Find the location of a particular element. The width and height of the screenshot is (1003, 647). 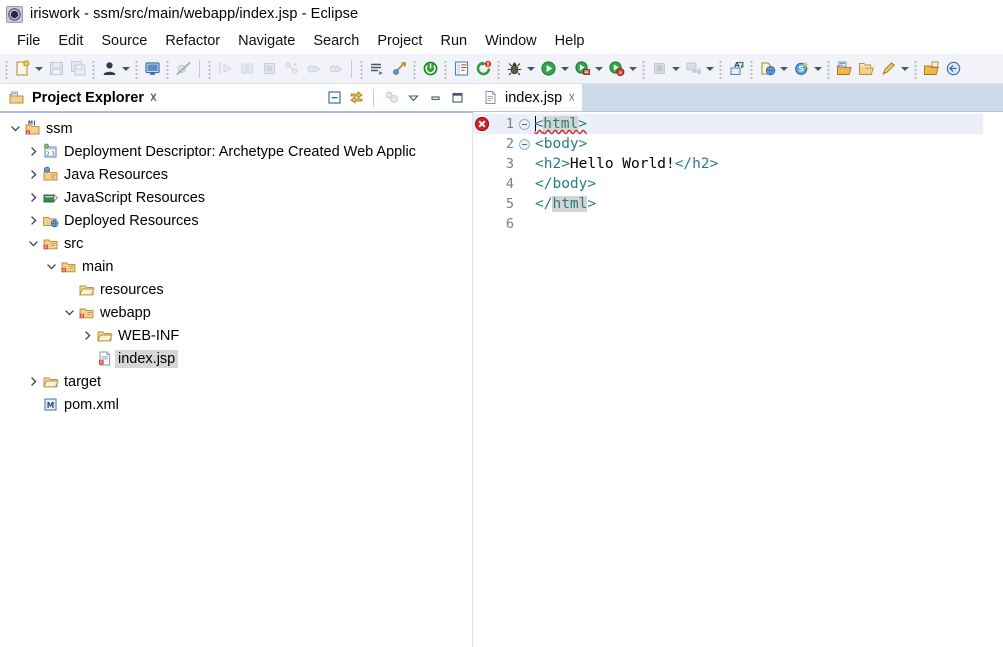

search-task-dropdown-arrow is located at coordinates (904, 69).